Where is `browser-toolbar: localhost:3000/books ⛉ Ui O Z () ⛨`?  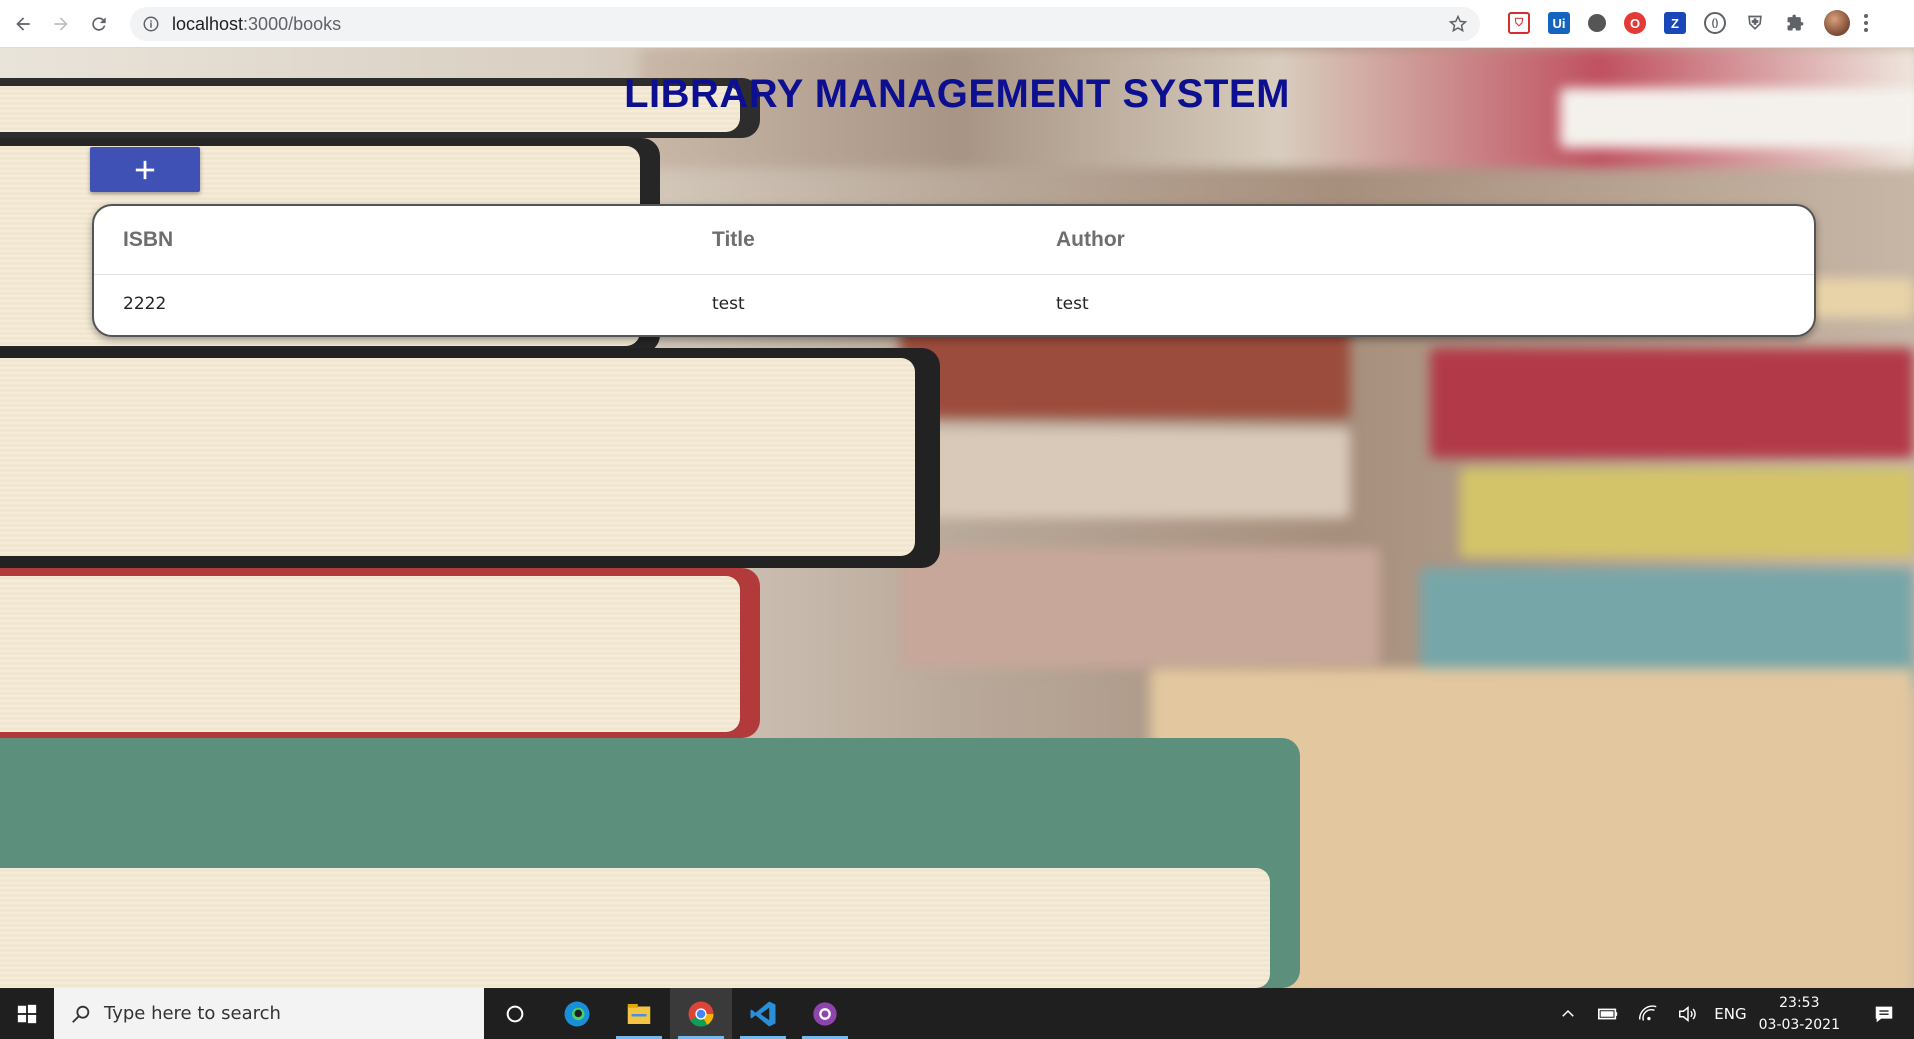
browser-toolbar: localhost:3000/books ⛉ Ui O Z () ⛨ is located at coordinates (957, 24).